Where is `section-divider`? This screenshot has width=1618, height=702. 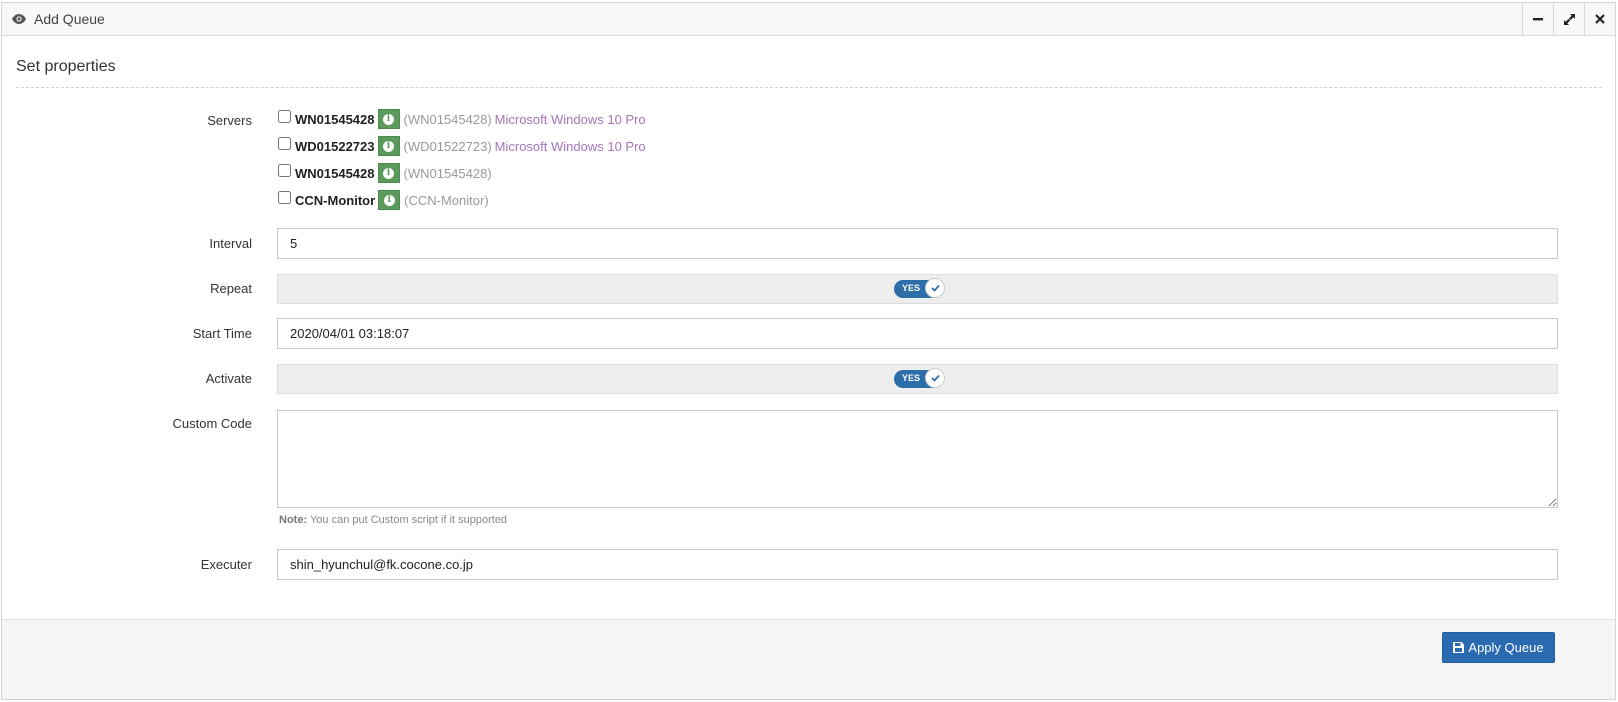
section-divider is located at coordinates (809, 87).